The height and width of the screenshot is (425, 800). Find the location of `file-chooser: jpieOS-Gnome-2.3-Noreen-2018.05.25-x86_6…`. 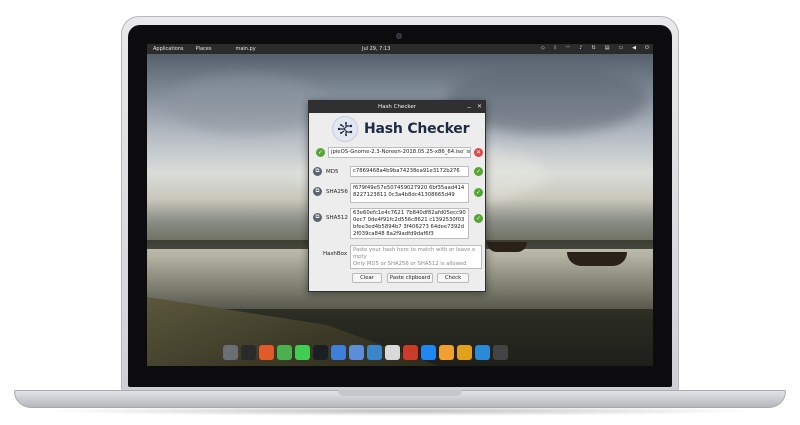

file-chooser: jpieOS-Gnome-2.3-Noreen-2018.05.25-x86_6… is located at coordinates (399, 152).